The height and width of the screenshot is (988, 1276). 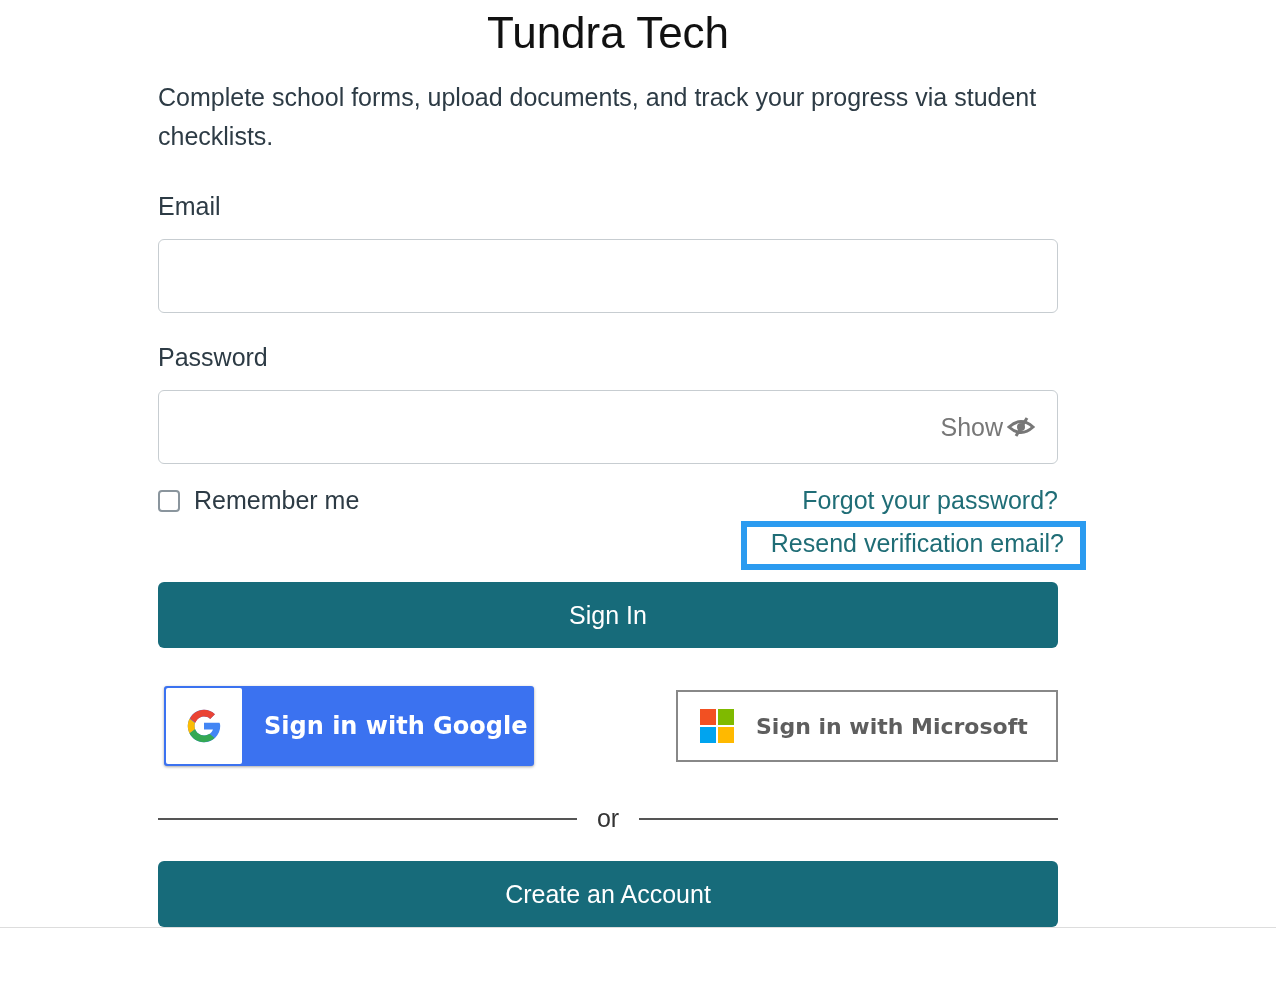 I want to click on google-logo-icon, so click(x=204, y=726).